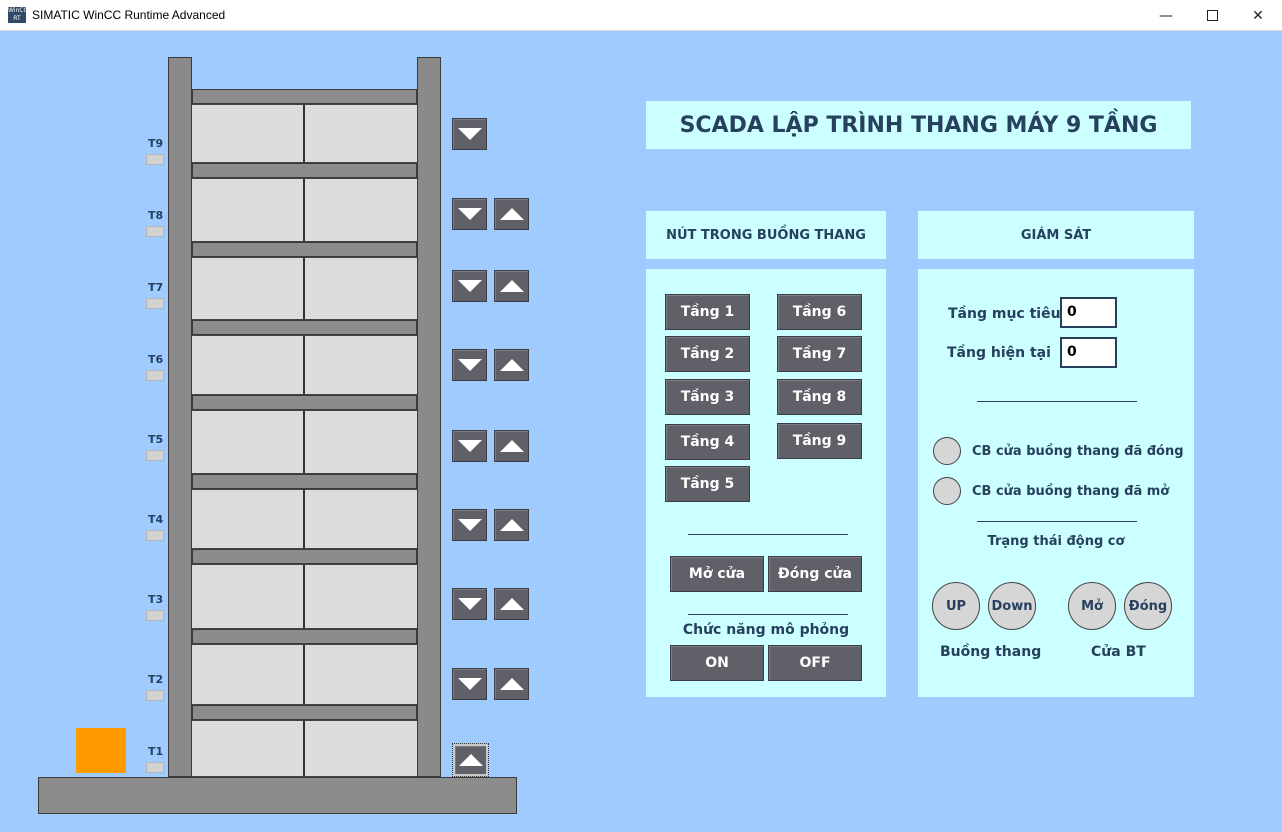 Image resolution: width=1282 pixels, height=832 pixels. I want to click on call-down-button-t3, so click(469, 604).